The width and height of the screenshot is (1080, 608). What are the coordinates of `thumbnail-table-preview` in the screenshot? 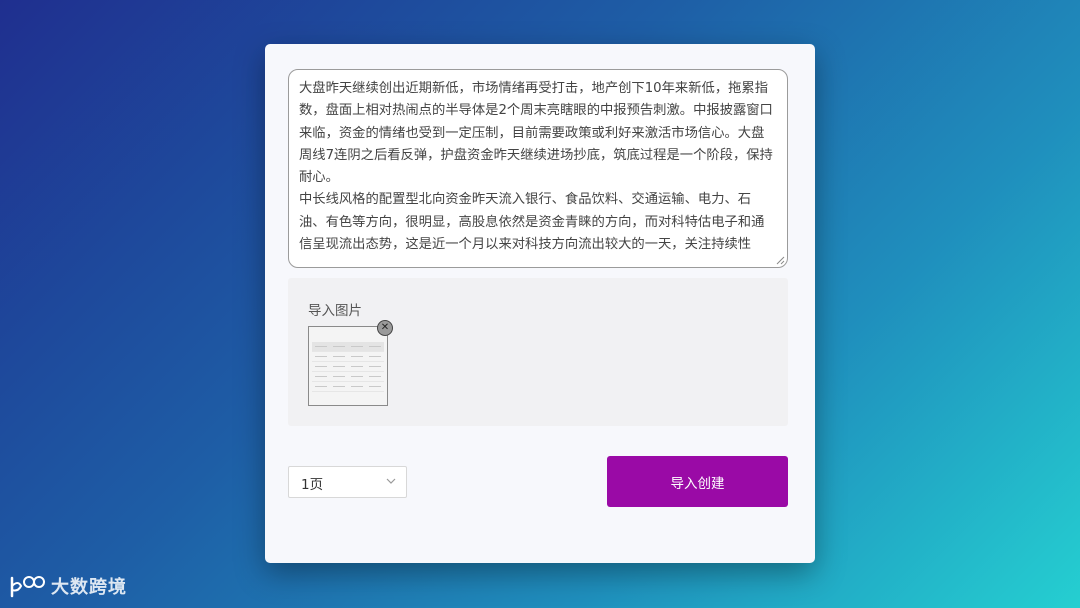 It's located at (348, 367).